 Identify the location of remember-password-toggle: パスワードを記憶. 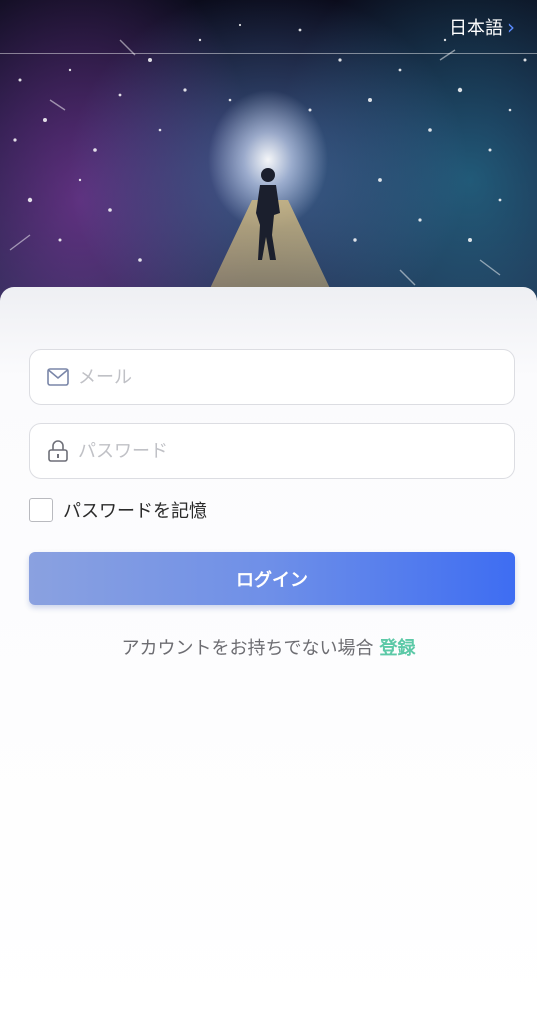
(118, 510).